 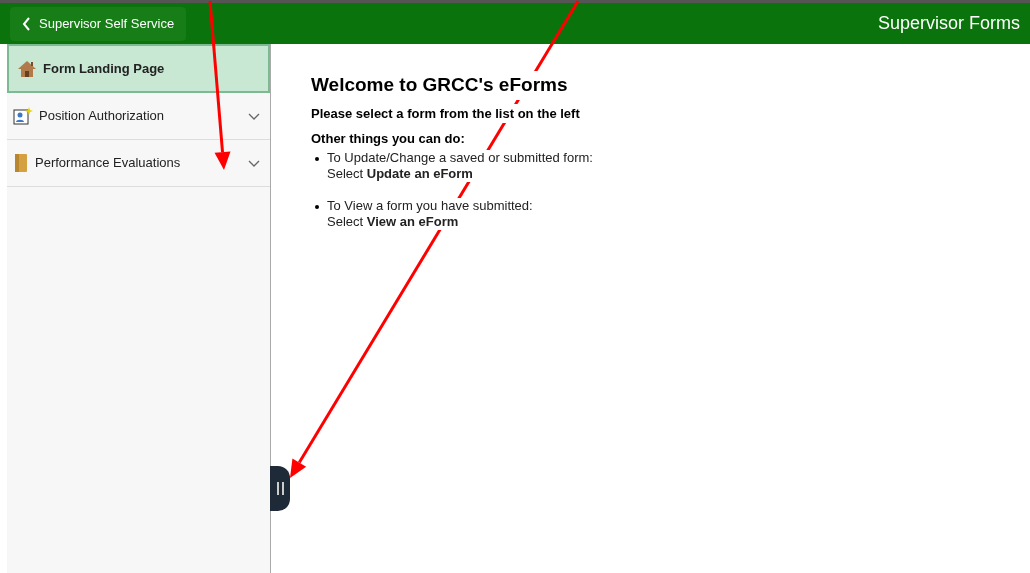 What do you see at coordinates (280, 488) in the screenshot?
I see `collapse-handle` at bounding box center [280, 488].